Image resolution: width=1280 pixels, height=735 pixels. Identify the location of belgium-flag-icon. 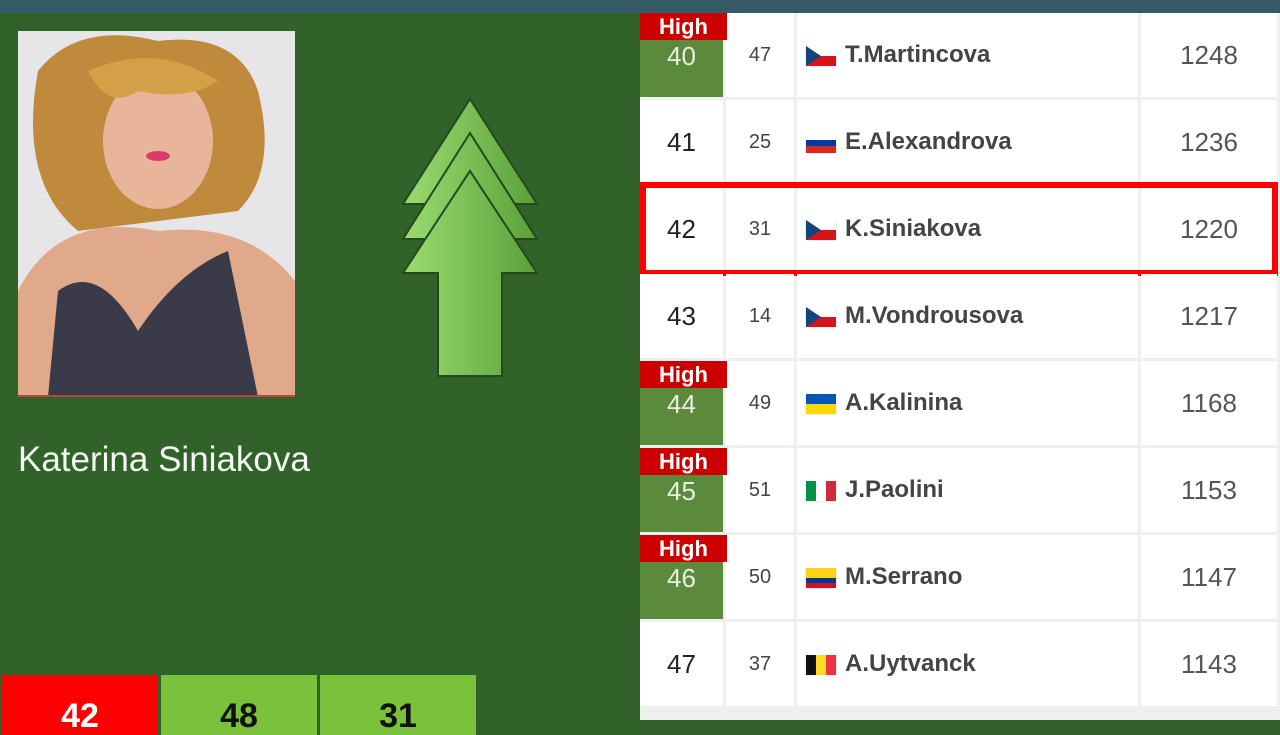
(821, 664).